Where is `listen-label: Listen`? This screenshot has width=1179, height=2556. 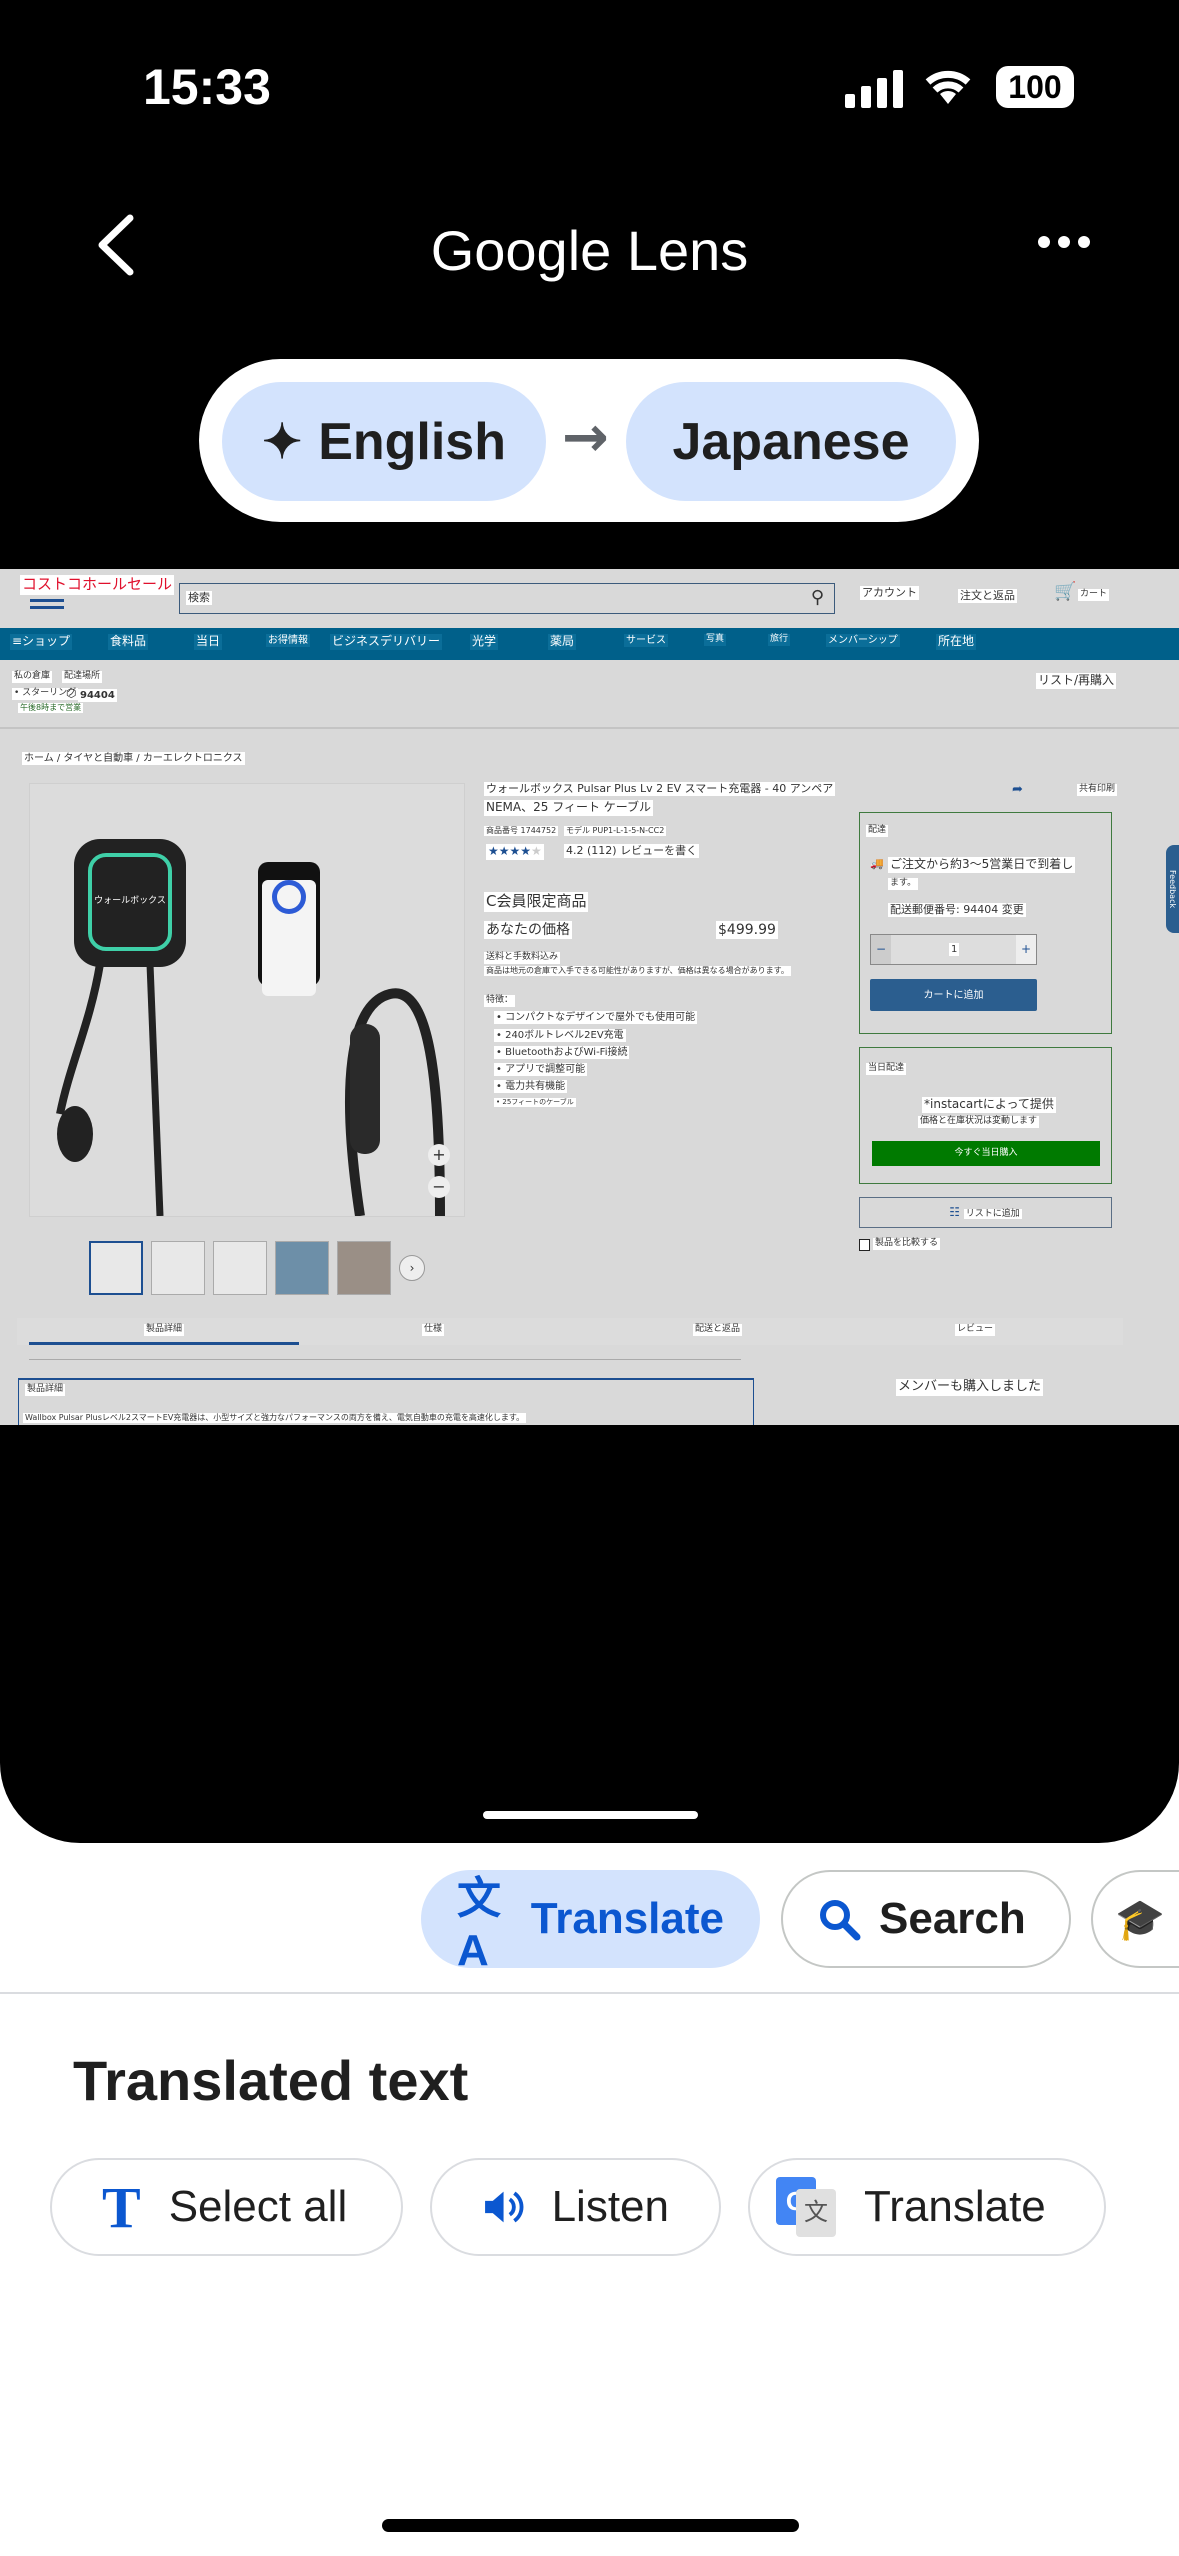 listen-label: Listen is located at coordinates (610, 2206).